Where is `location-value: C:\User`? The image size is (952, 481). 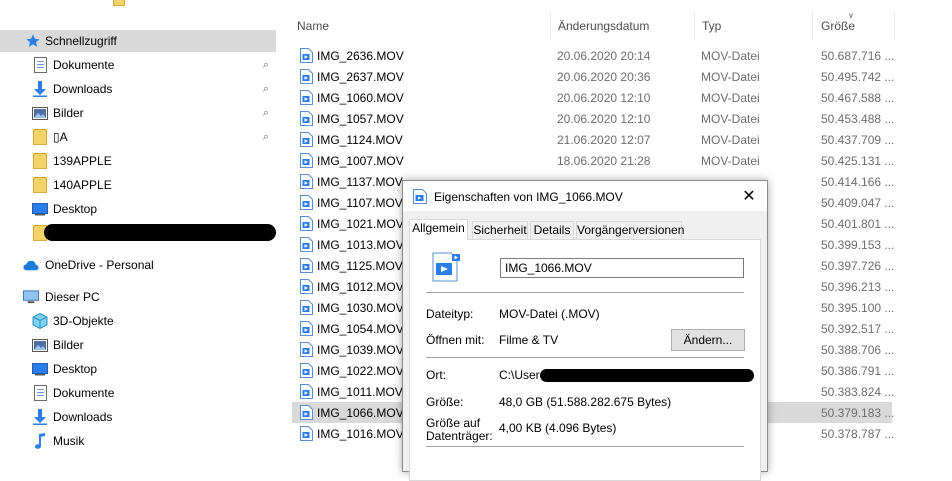 location-value: C:\User is located at coordinates (519, 375).